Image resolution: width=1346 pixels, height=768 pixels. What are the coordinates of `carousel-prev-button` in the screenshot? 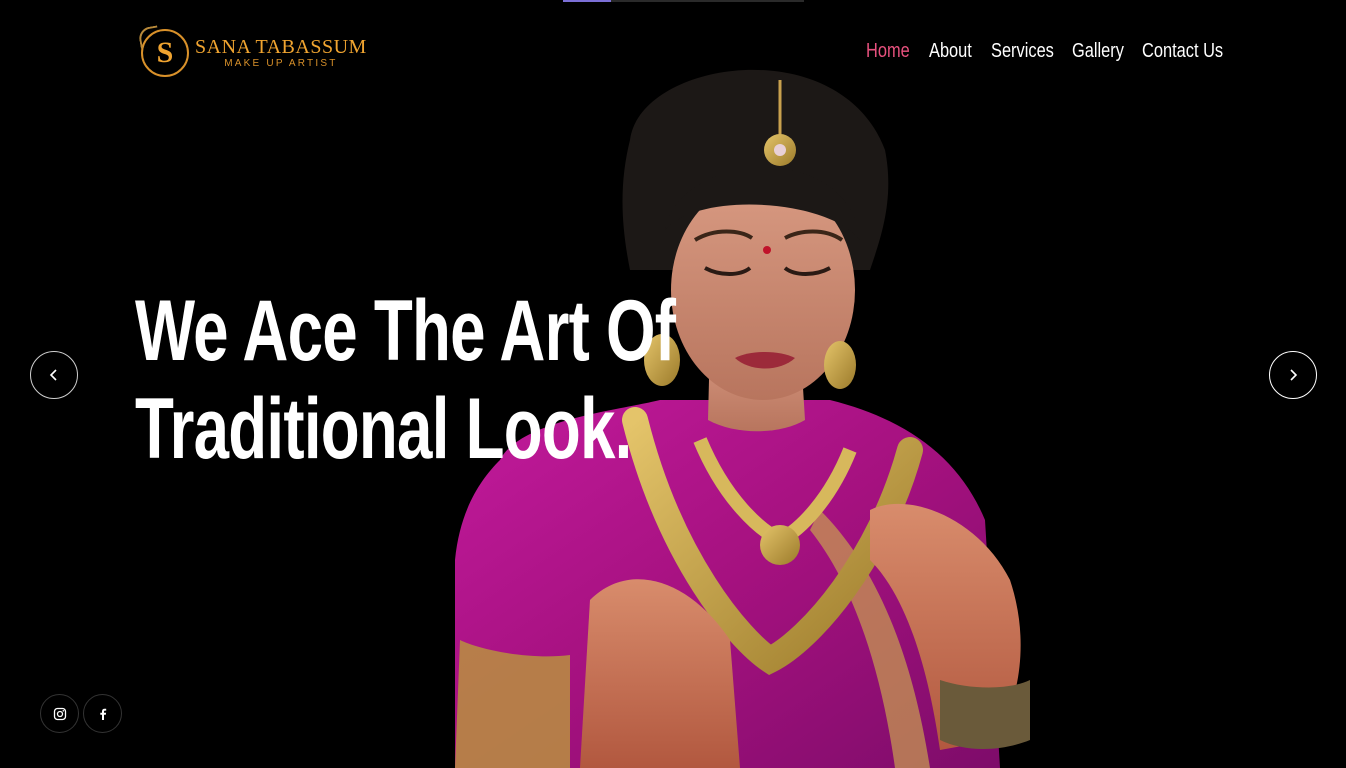 It's located at (54, 375).